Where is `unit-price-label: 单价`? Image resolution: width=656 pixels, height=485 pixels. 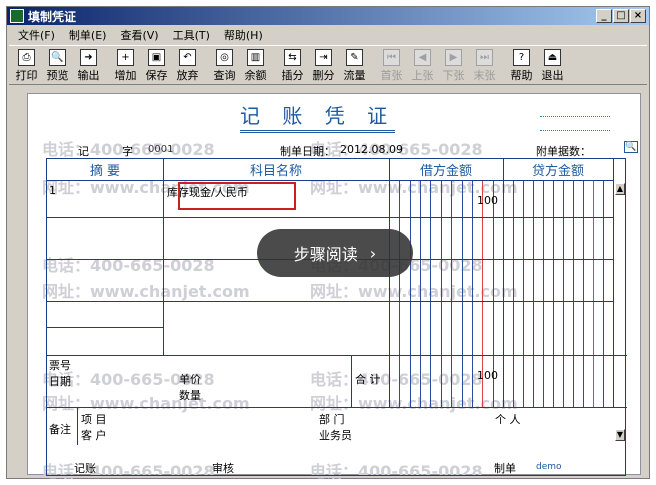
unit-price-label: 单价 is located at coordinates (190, 379).